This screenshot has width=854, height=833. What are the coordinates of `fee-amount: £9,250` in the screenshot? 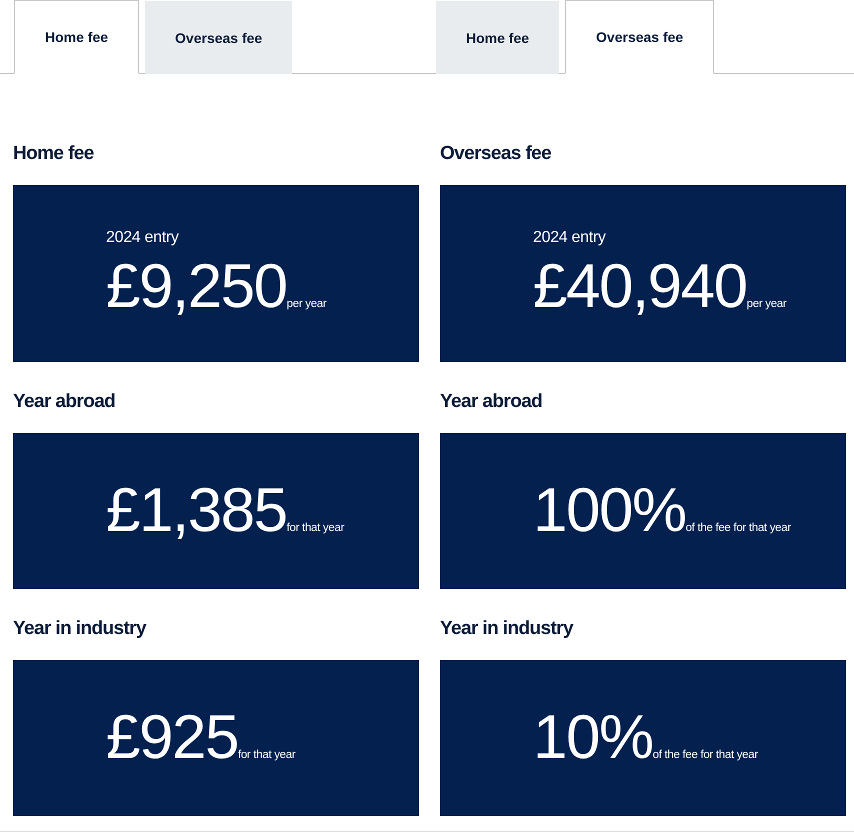 It's located at (196, 287).